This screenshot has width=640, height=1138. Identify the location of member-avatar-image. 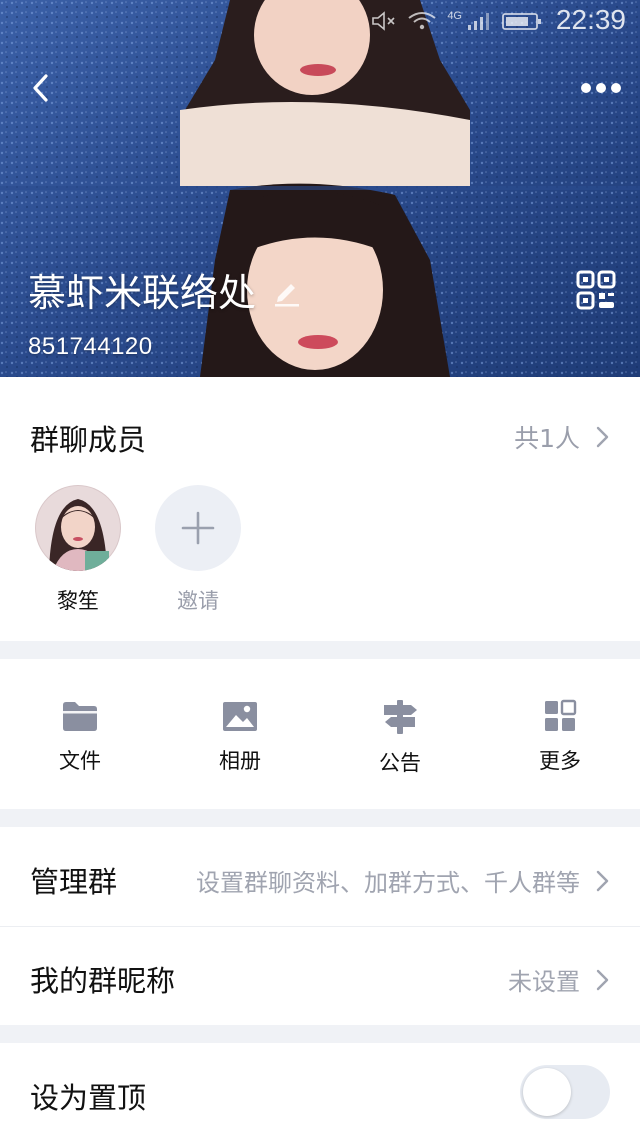
(78, 528).